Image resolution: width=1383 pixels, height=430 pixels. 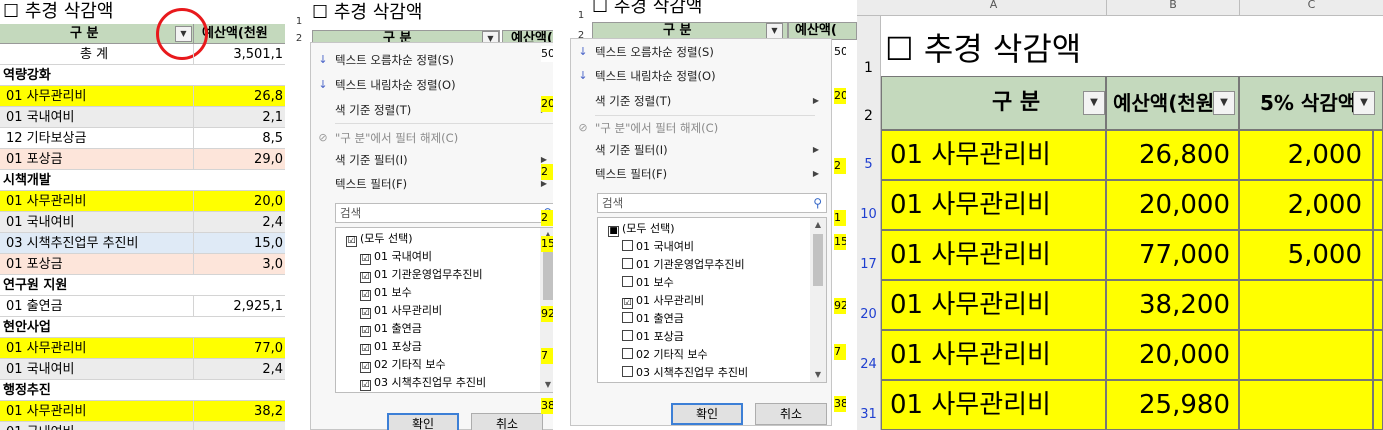 What do you see at coordinates (1306, 205) in the screenshot?
I see `cell-cut: 2,000` at bounding box center [1306, 205].